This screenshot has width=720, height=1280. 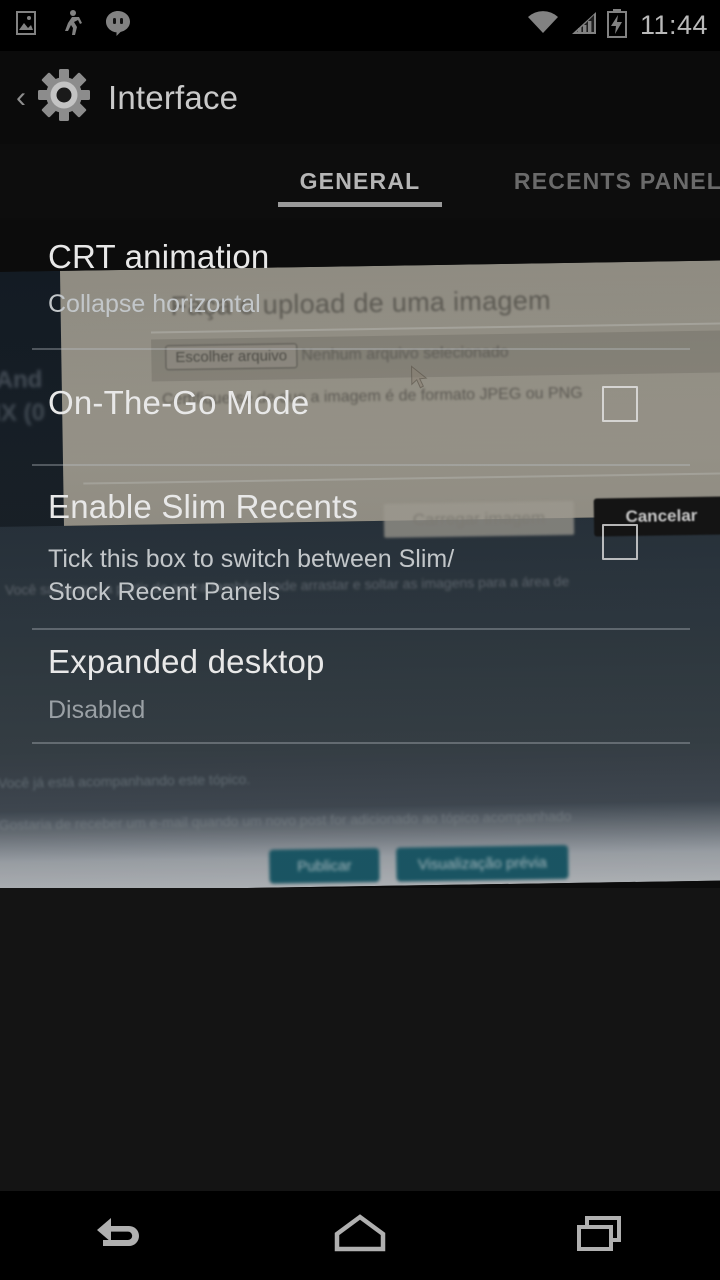 I want to click on back-icon, so click(x=120, y=1235).